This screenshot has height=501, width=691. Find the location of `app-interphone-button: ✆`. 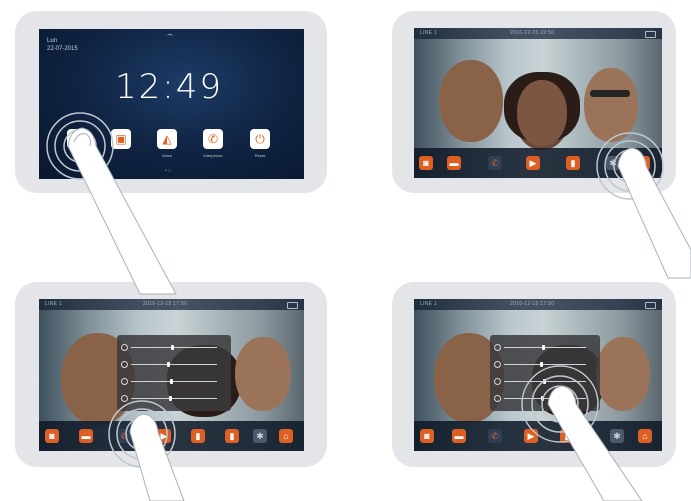

app-interphone-button: ✆ is located at coordinates (213, 139).